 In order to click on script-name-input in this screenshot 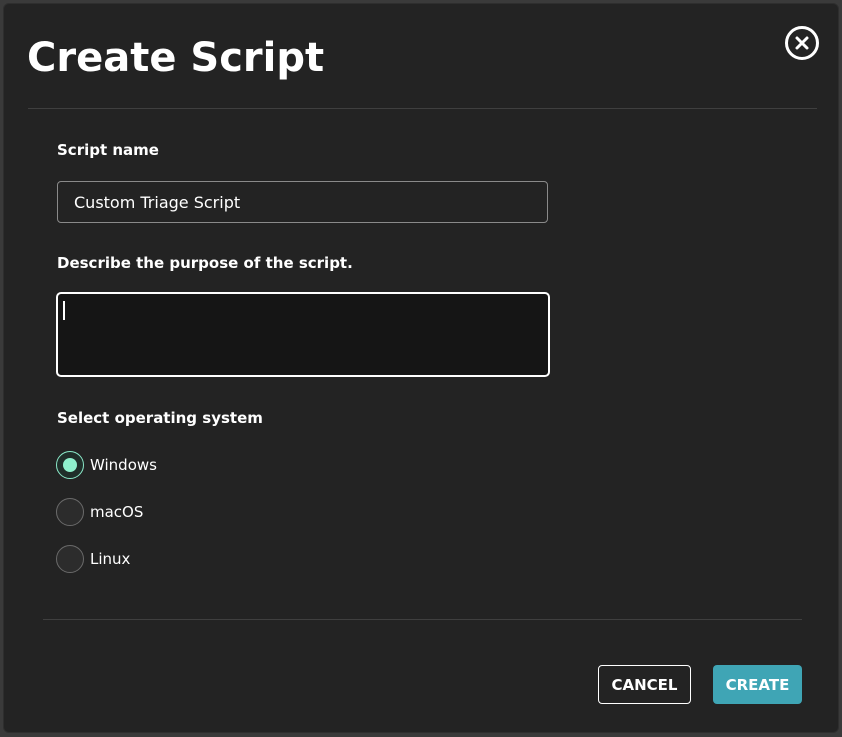, I will do `click(302, 202)`.